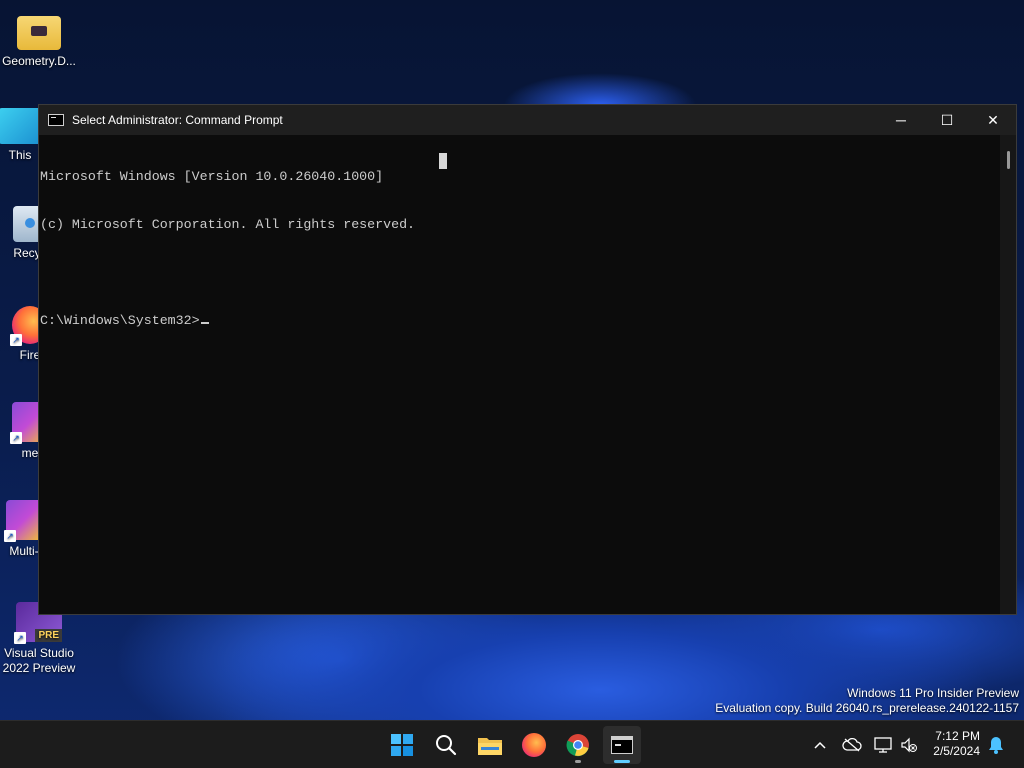 Image resolution: width=1024 pixels, height=768 pixels. I want to click on console-prompt: C:\Windows\System32>, so click(120, 320).